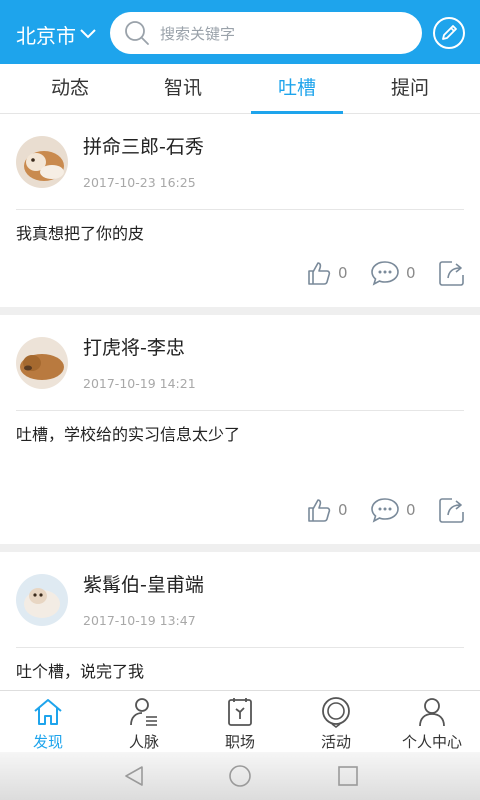 This screenshot has height=800, width=480. I want to click on tab-label: 吐槽, so click(296, 88).